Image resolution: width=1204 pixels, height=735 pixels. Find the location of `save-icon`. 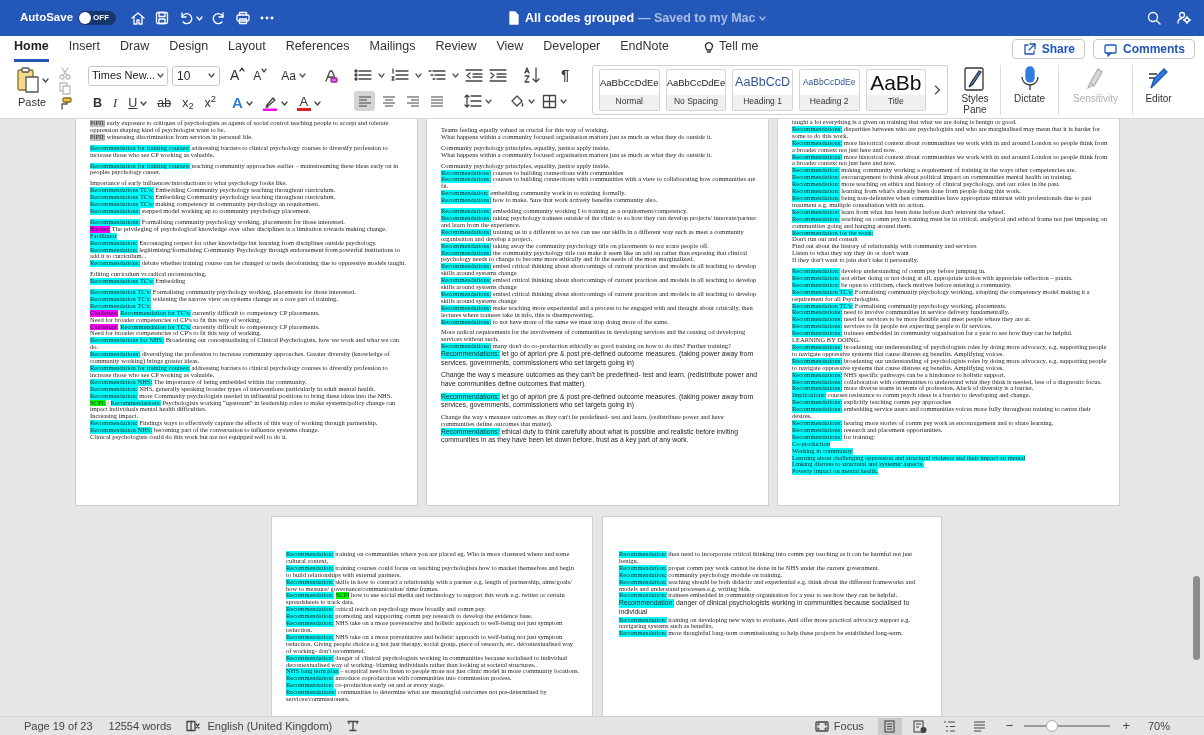

save-icon is located at coordinates (162, 18).